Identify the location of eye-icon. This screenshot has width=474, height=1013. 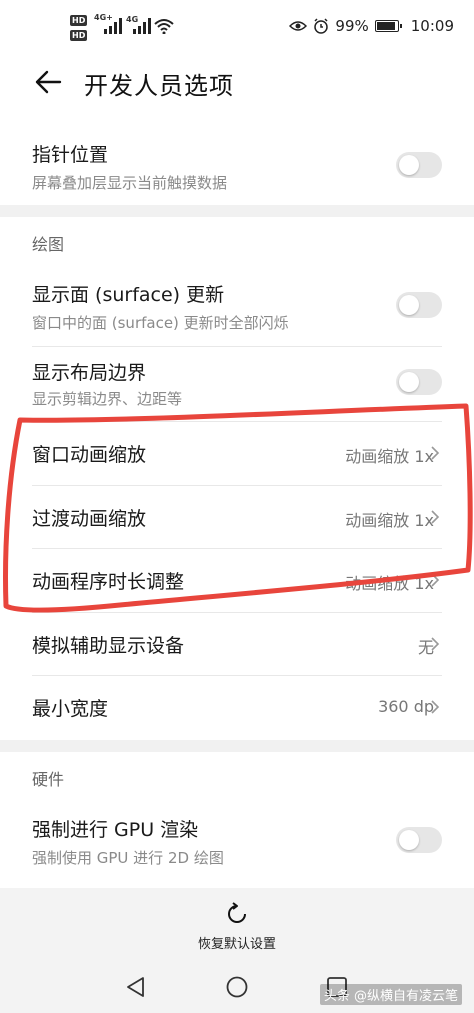
(298, 26).